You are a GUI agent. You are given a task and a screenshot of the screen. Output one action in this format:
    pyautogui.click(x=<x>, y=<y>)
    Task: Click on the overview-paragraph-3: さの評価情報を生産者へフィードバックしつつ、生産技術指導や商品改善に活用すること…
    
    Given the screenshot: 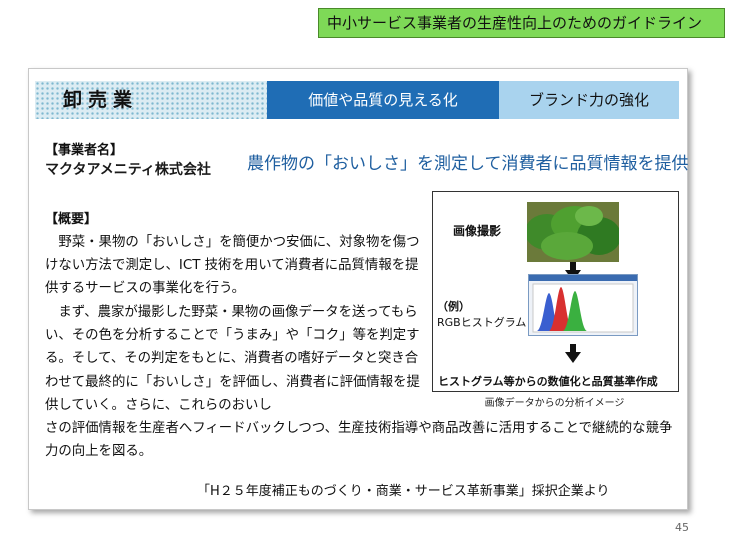 What is the action you would take?
    pyautogui.click(x=359, y=440)
    